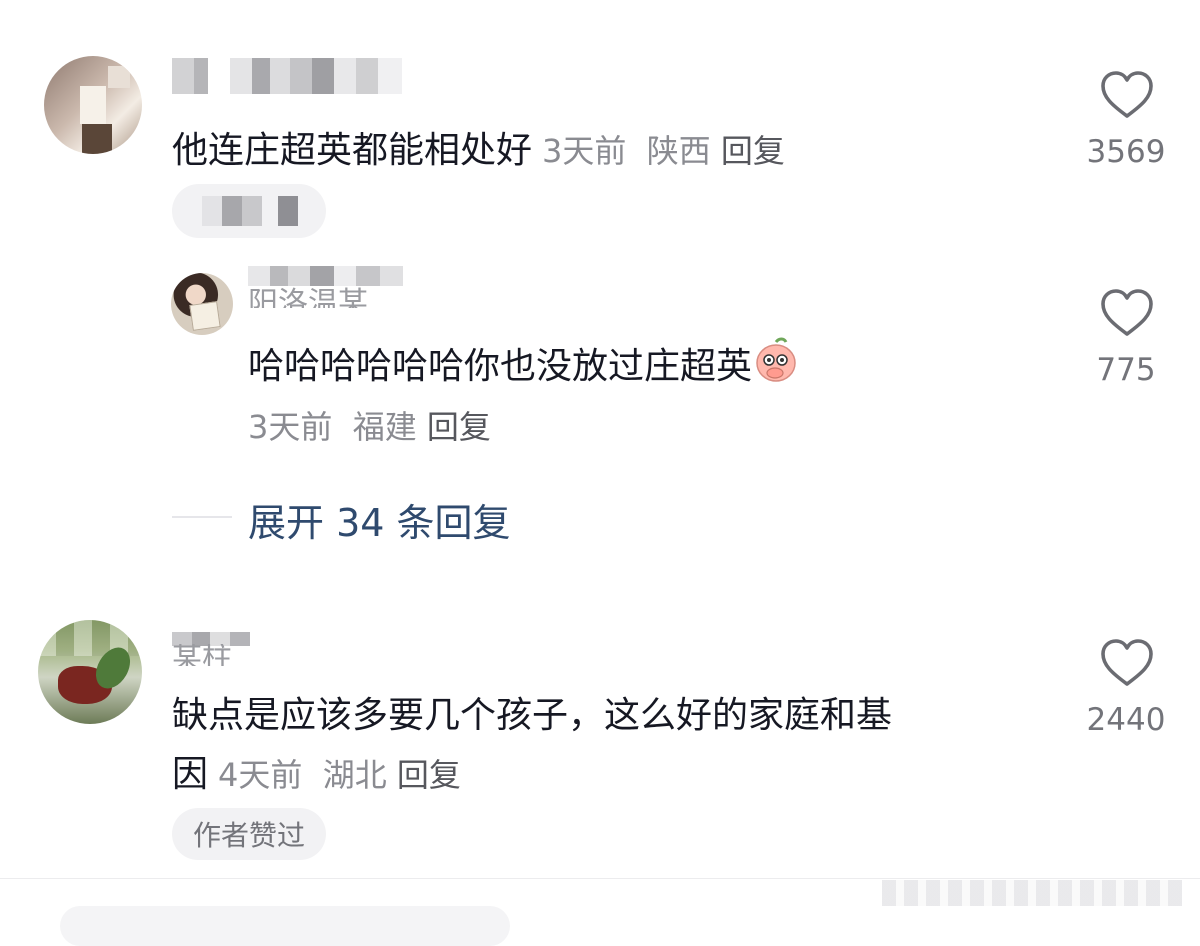 This screenshot has height=946, width=1200. I want to click on comment: 哈哈哈哈哈哈你也没放过庄超英, so click(523, 362).